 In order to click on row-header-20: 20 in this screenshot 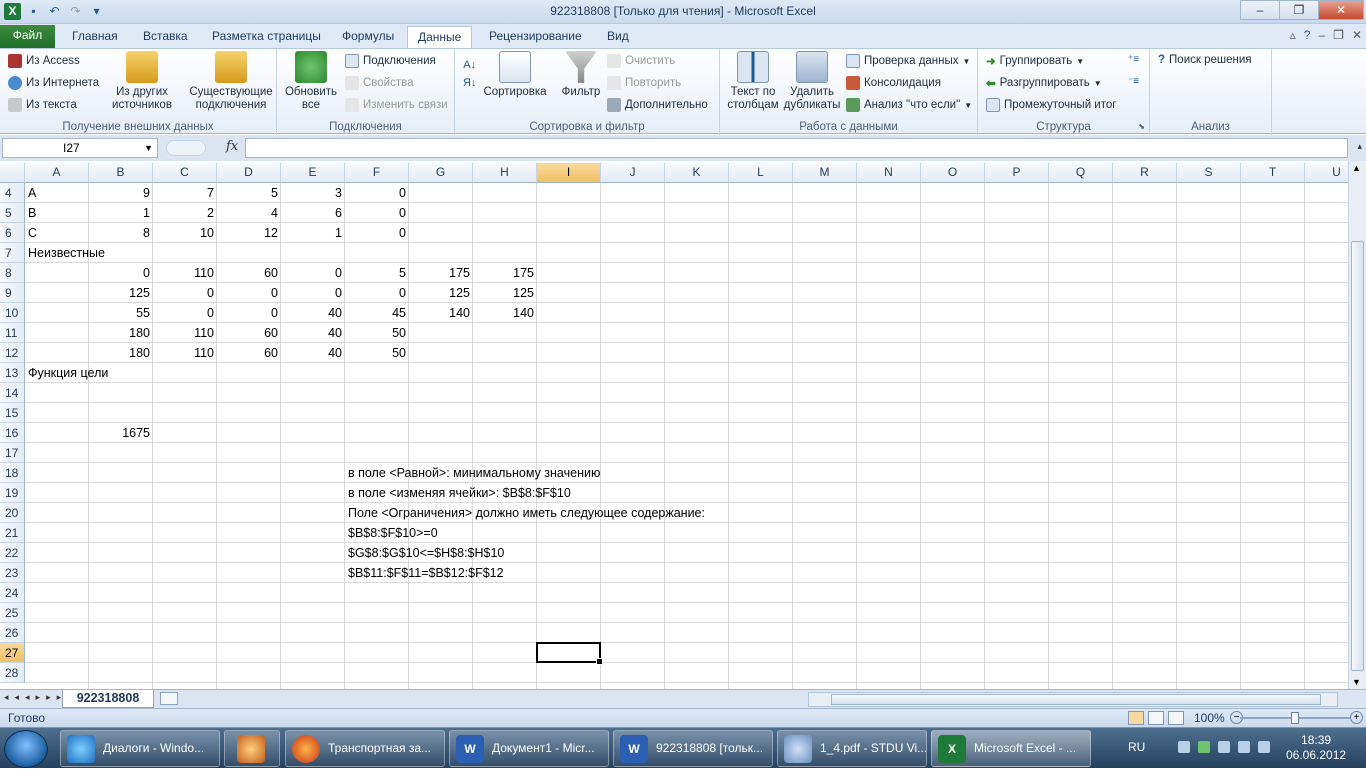, I will do `click(12, 513)`.